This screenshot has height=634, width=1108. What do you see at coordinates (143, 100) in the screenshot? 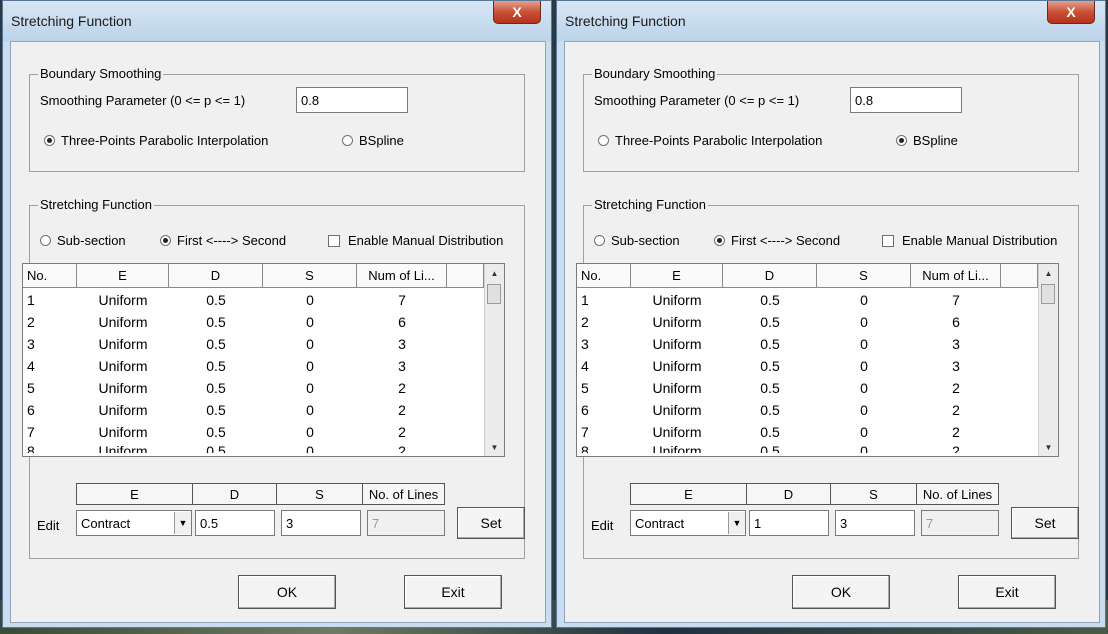
I see `smoothing-parameter-label: Smoothing Parameter (0 <= p <= 1)` at bounding box center [143, 100].